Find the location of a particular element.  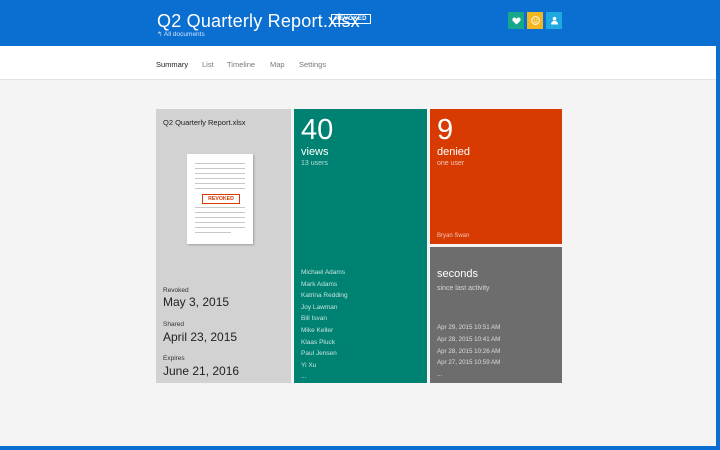

revoked-stamp: REVOKED is located at coordinates (221, 199).